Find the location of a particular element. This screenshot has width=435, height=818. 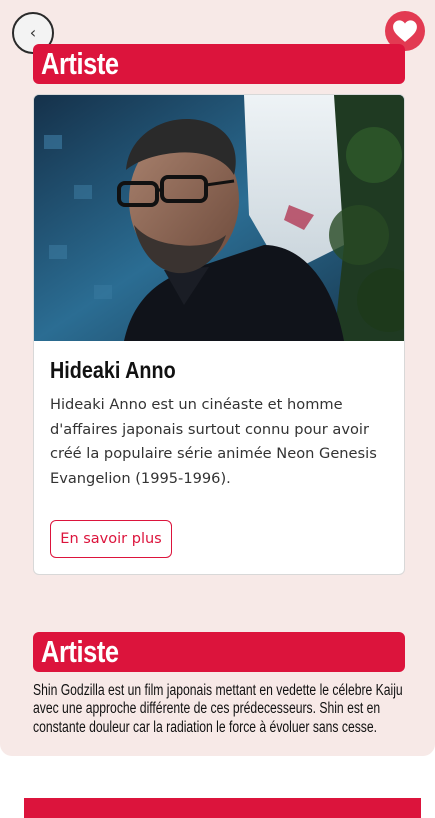

section-title-artist: Artiste is located at coordinates (219, 64).